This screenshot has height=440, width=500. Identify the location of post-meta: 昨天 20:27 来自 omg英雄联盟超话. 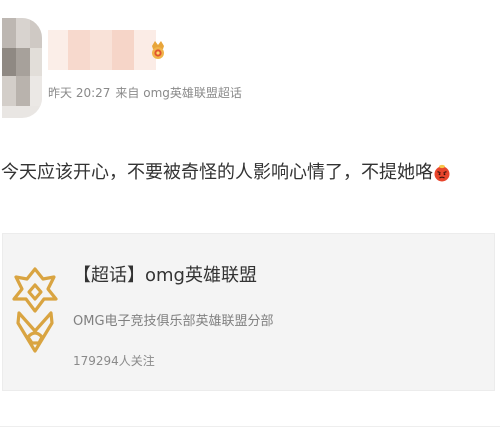
(147, 92).